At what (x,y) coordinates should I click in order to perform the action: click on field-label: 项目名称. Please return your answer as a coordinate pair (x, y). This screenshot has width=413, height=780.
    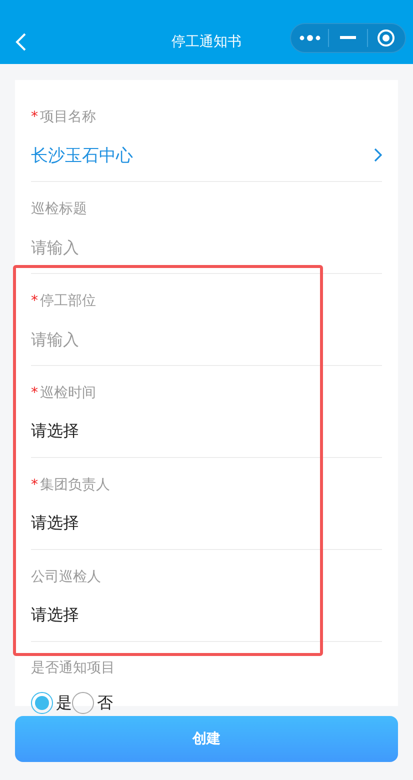
    Looking at the image, I should click on (68, 117).